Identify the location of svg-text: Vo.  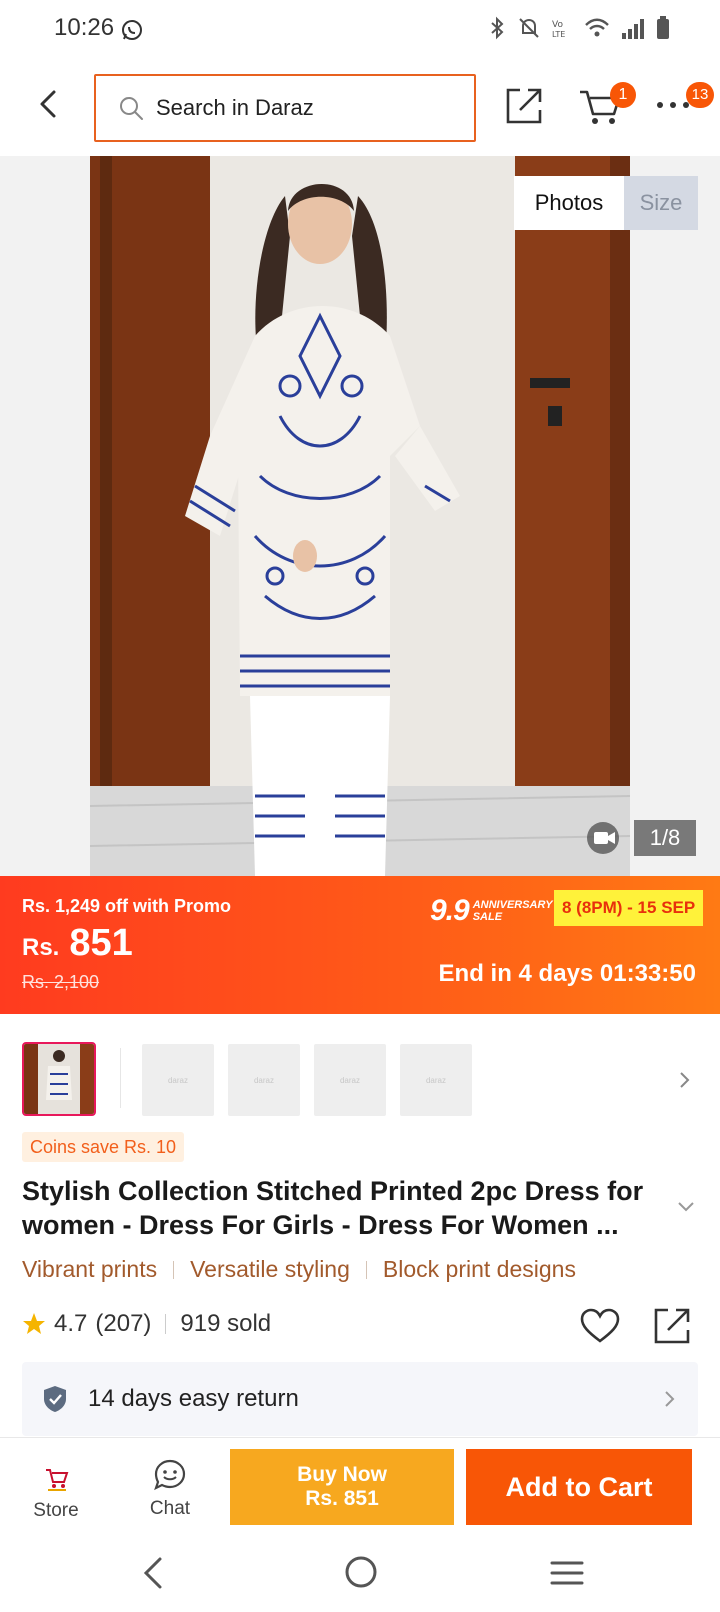
(557, 25).